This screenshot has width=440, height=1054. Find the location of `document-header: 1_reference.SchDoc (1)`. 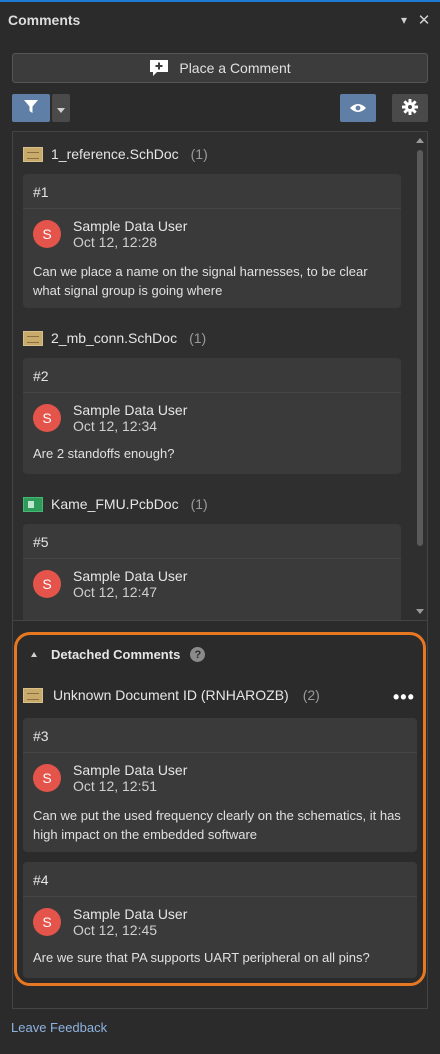

document-header: 1_reference.SchDoc (1) is located at coordinates (115, 154).